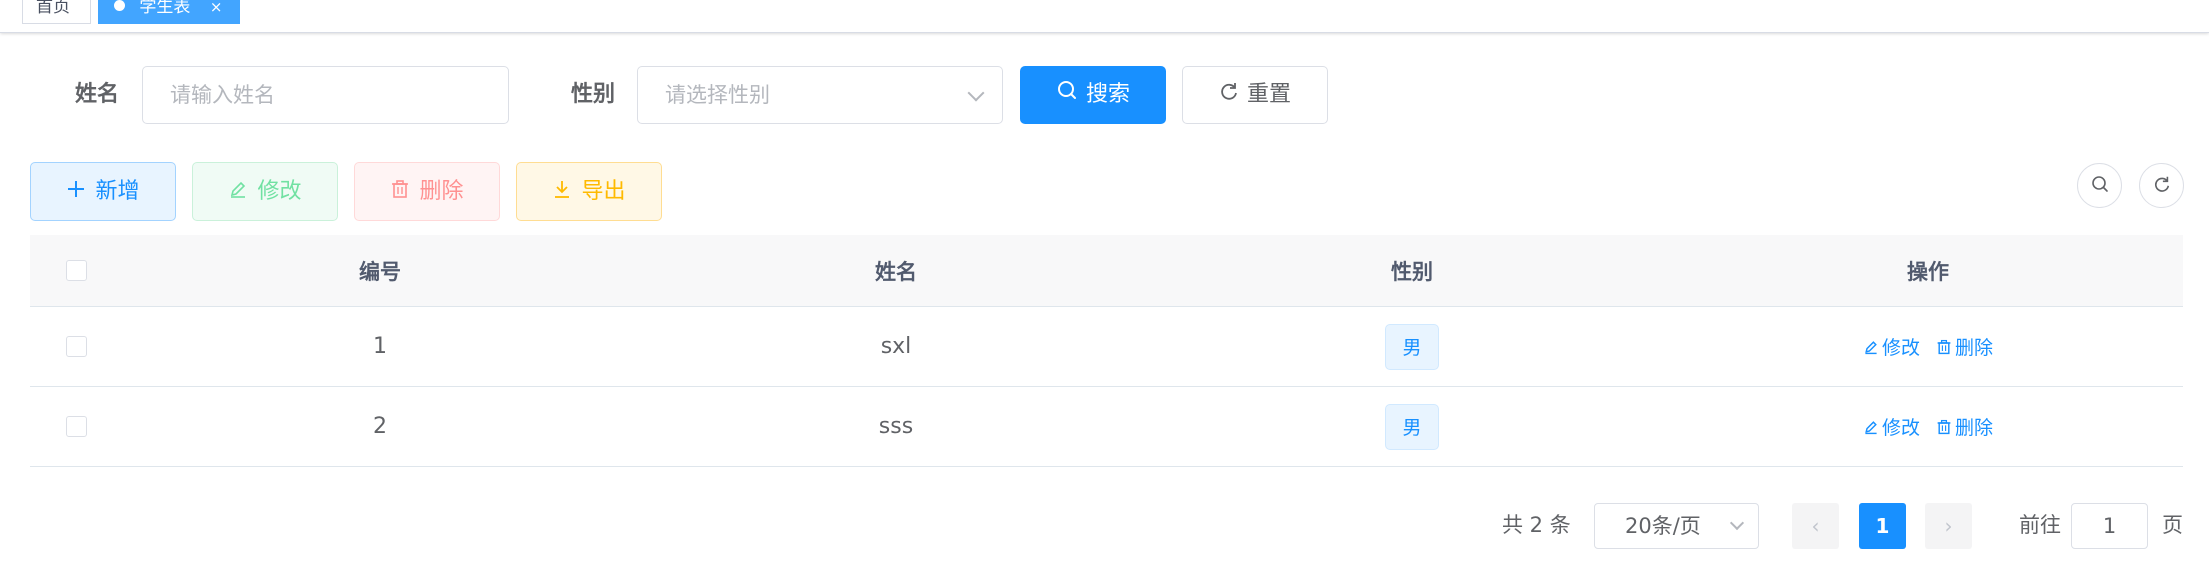  Describe the element at coordinates (1536, 525) in the screenshot. I see `pagination-total: 共 2 条` at that location.